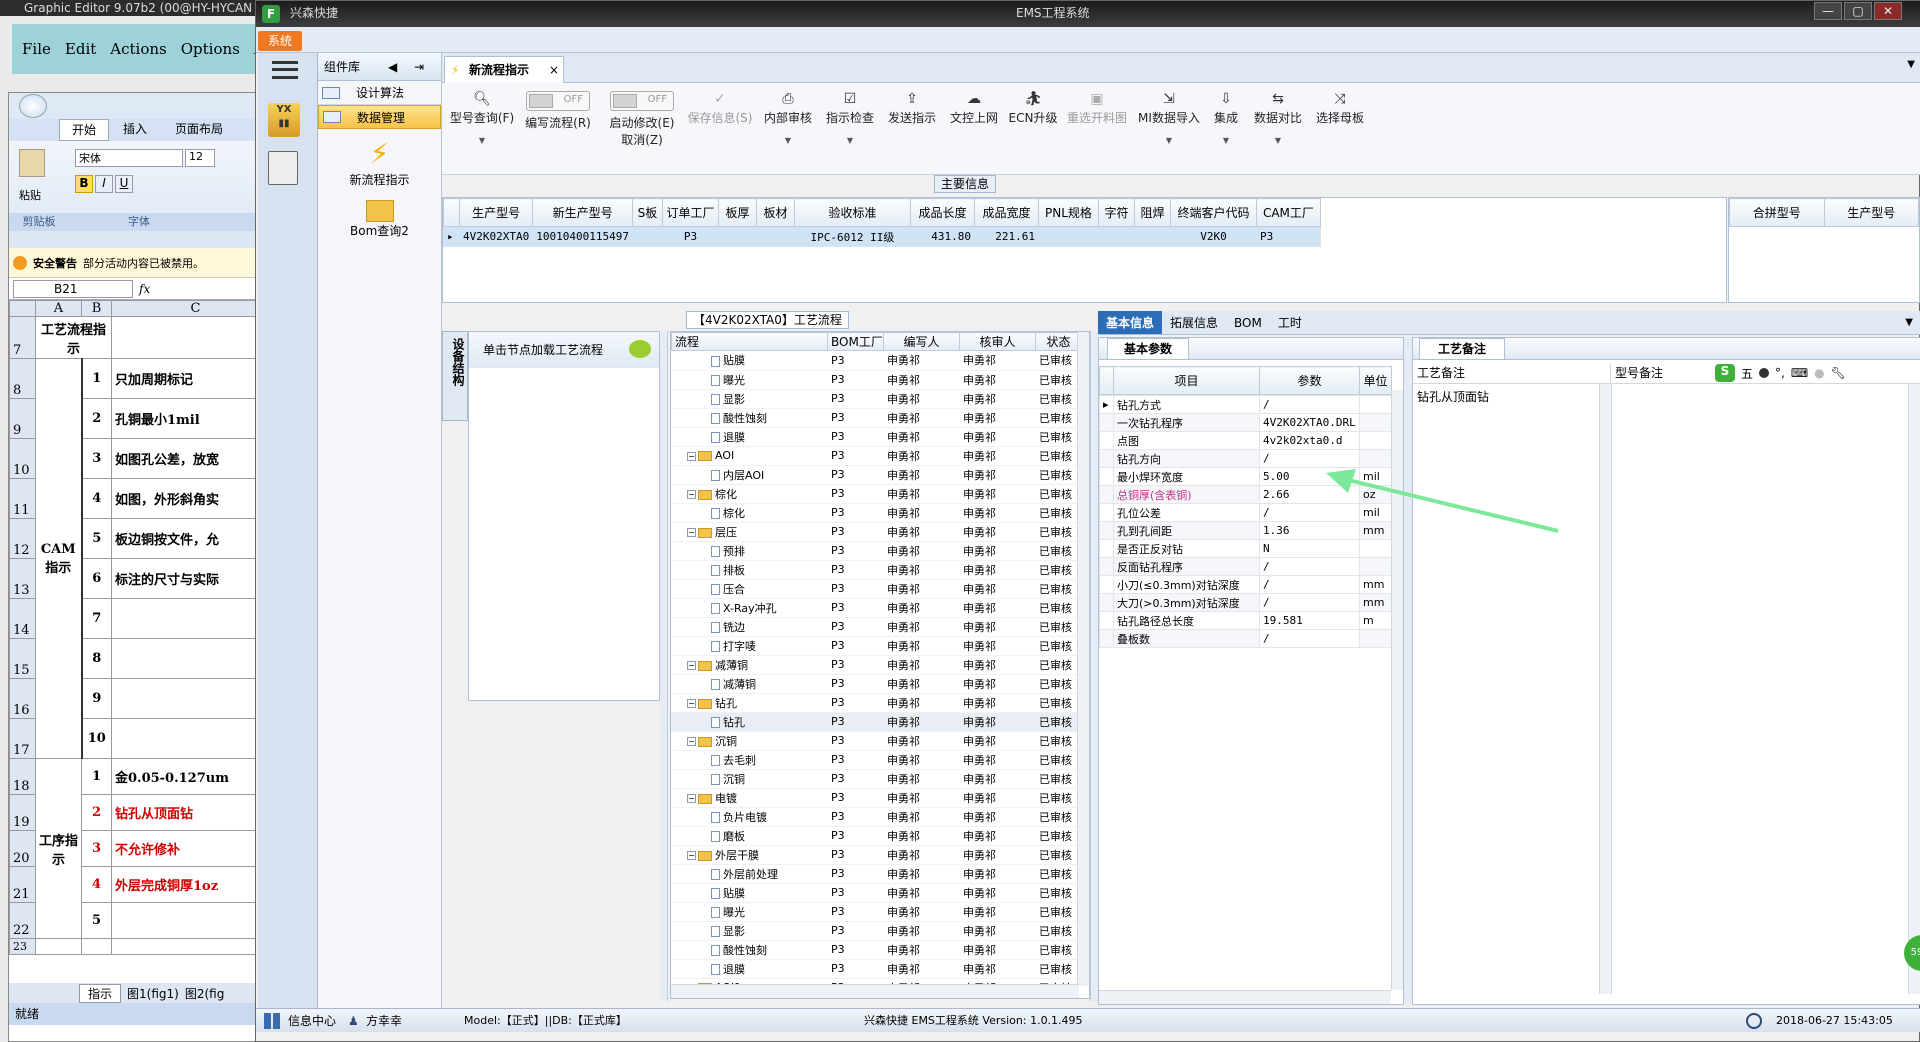  I want to click on excel-cell-process: 工序指示, so click(58, 848).